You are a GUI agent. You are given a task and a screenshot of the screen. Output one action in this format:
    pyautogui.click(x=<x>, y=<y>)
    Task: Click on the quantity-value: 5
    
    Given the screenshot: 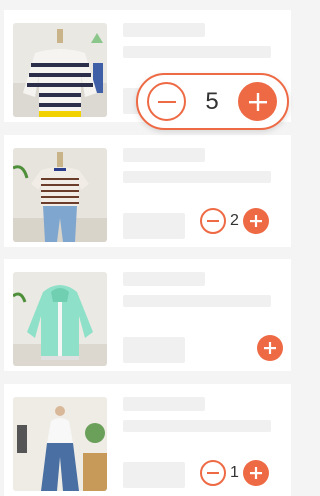 What is the action you would take?
    pyautogui.click(x=212, y=101)
    